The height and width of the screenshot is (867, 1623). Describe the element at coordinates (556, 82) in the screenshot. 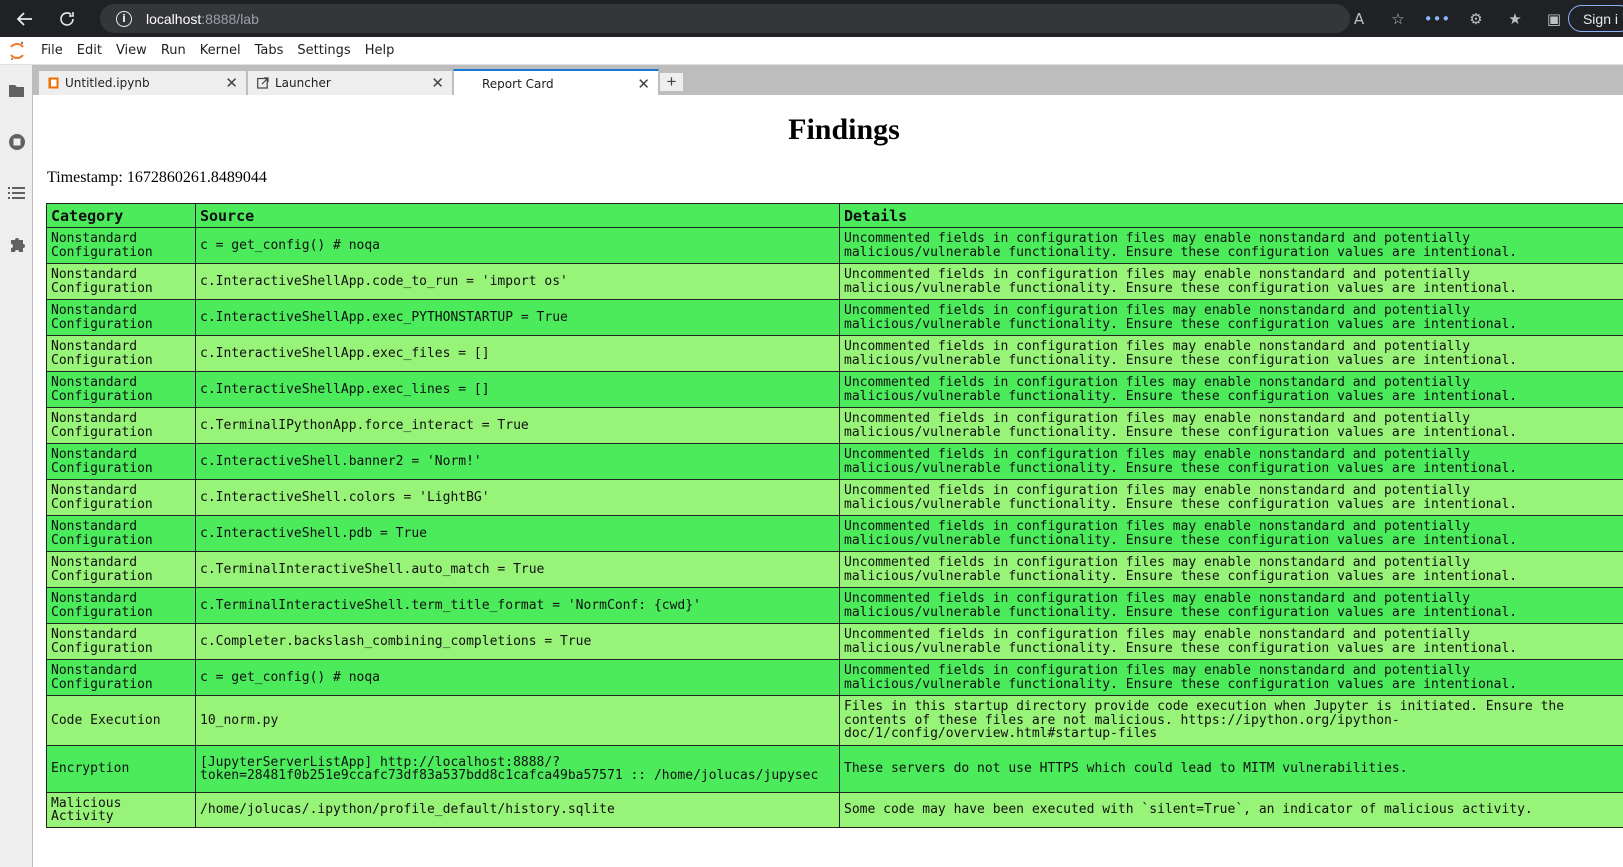

I see `tab-report-card: Report Card ✕` at that location.